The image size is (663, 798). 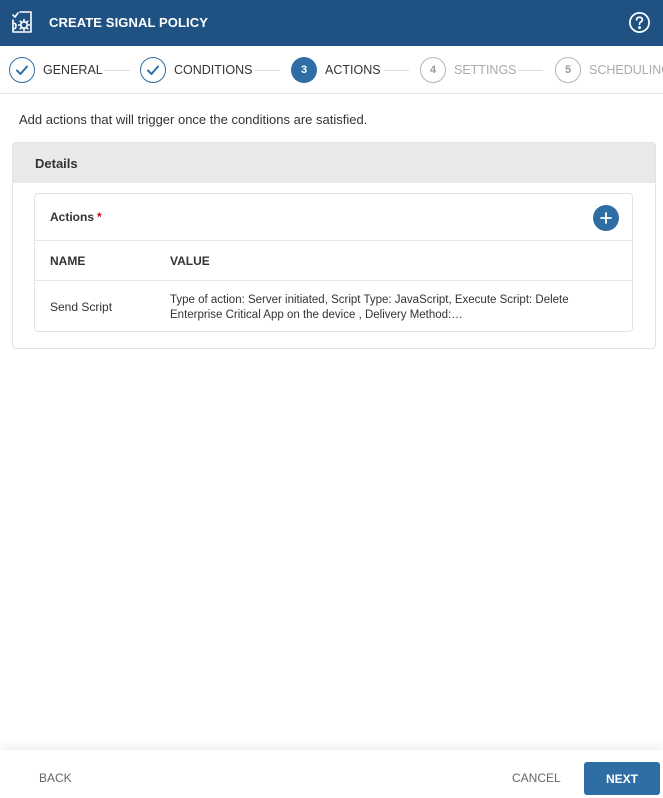 What do you see at coordinates (568, 70) in the screenshot?
I see `step-number: 5` at bounding box center [568, 70].